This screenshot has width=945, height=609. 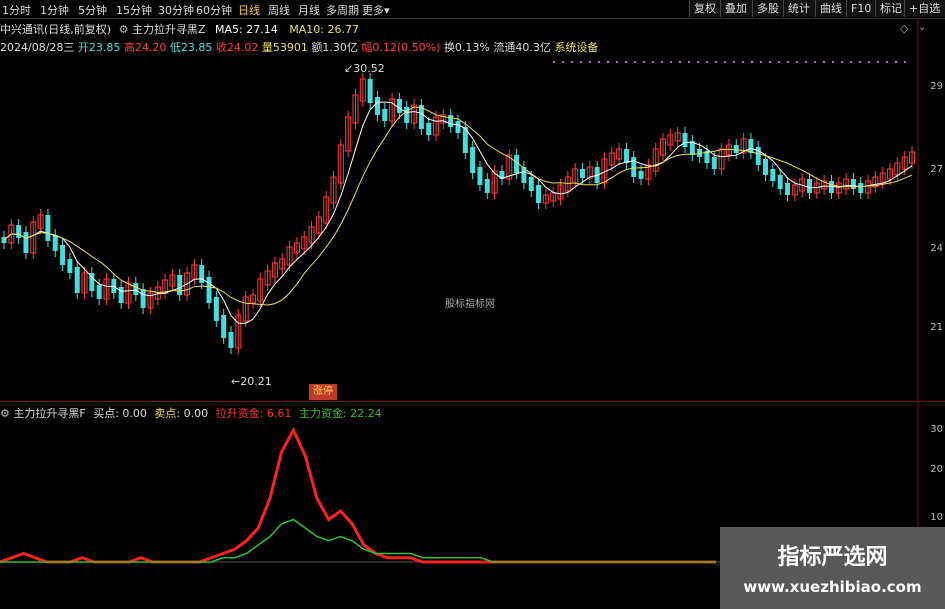 I want to click on indicator-axis-label: 30, so click(x=936, y=429).